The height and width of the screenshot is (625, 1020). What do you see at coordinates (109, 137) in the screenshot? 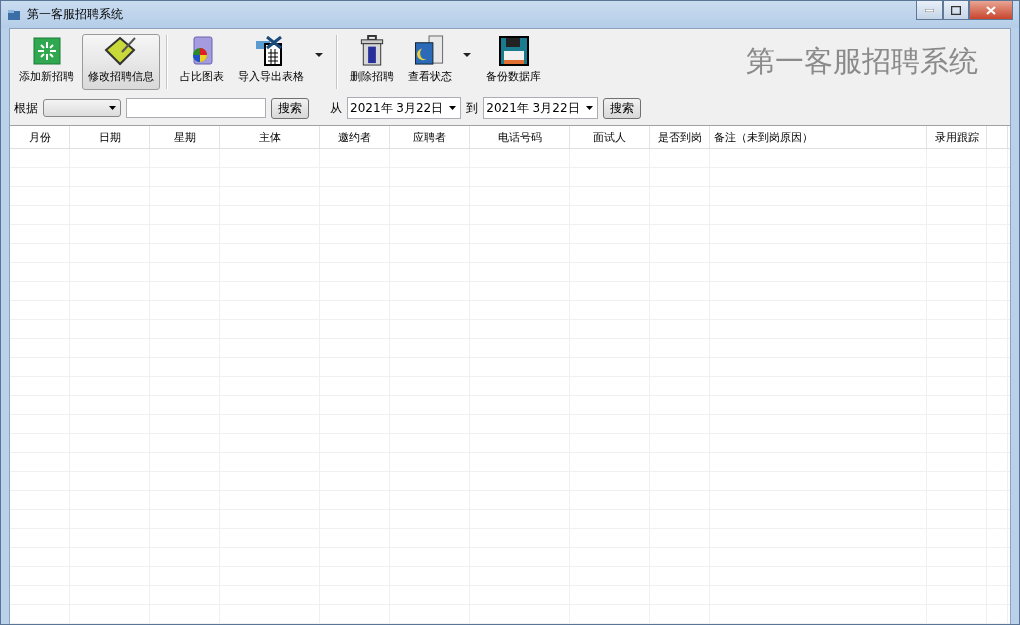
I see `column-header: 日期` at bounding box center [109, 137].